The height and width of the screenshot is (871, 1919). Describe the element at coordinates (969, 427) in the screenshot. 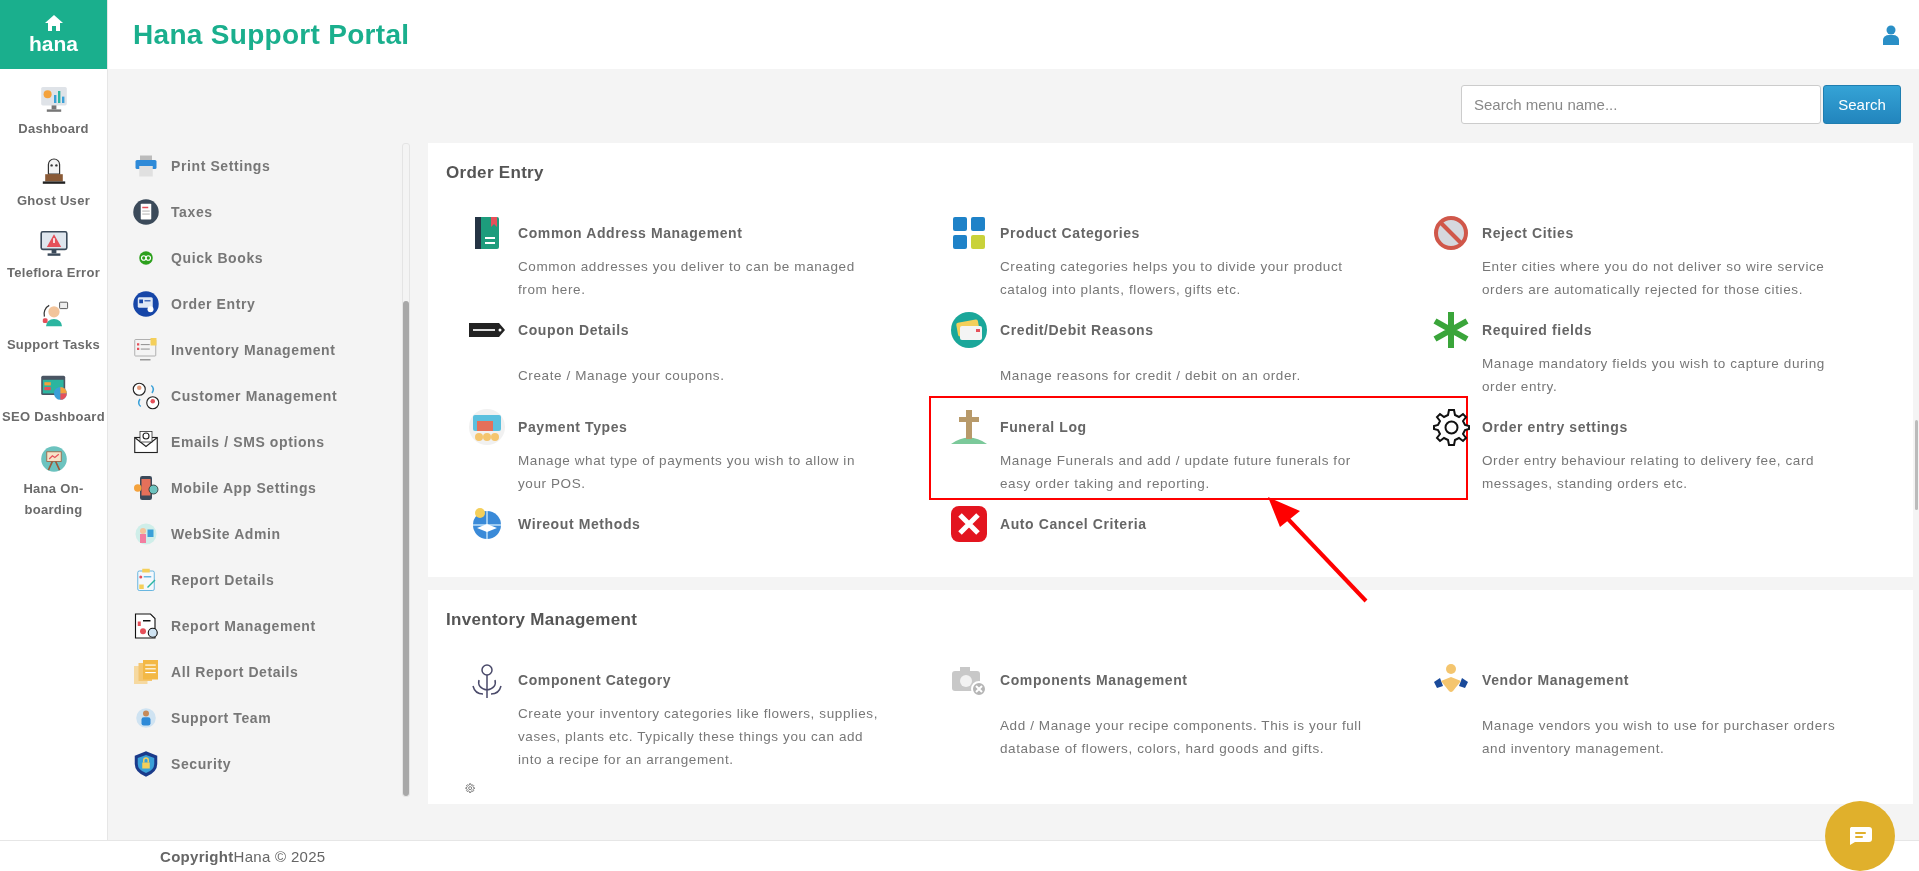

I see `grave-cross-icon` at that location.